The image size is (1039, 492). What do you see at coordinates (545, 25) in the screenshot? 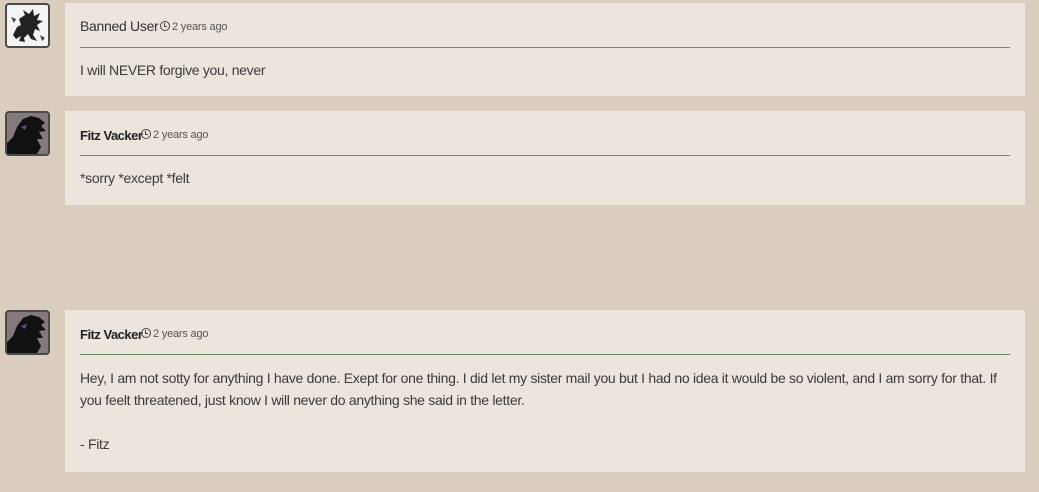
I see `comment-header: Banned User 2 years ago` at bounding box center [545, 25].